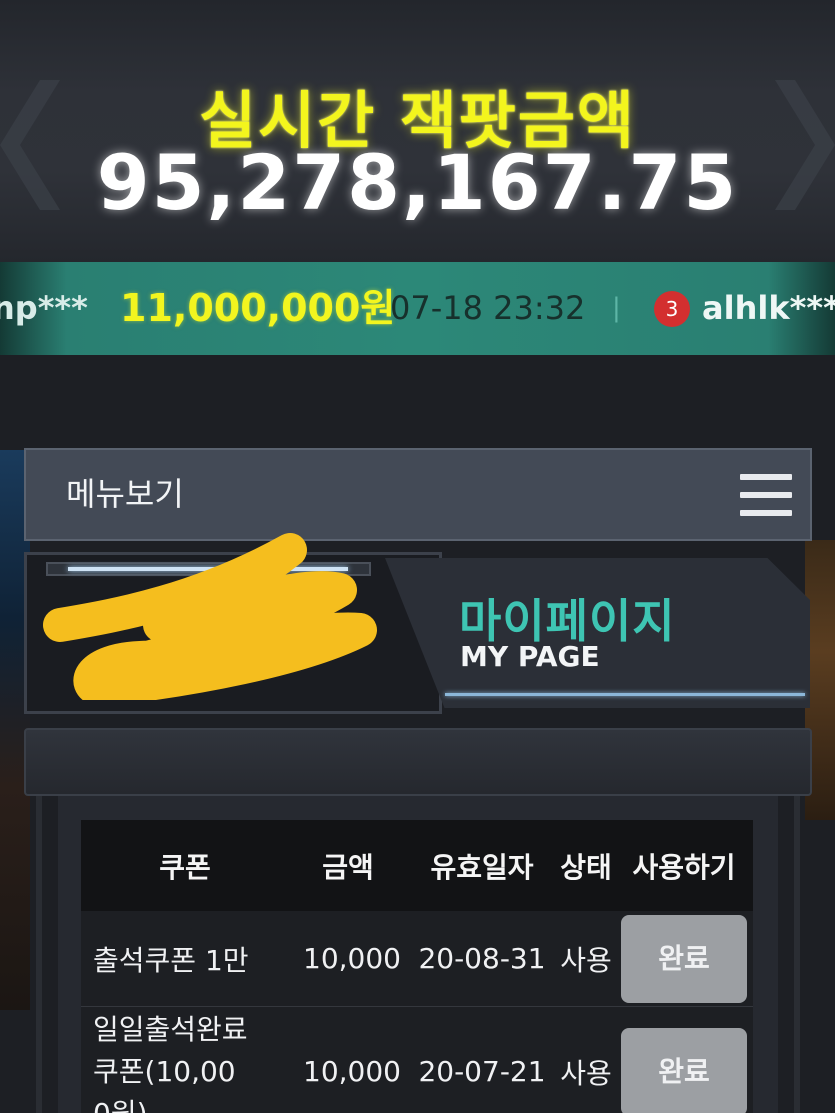  Describe the element at coordinates (482, 867) in the screenshot. I see `header-expiry: 유효일자` at that location.